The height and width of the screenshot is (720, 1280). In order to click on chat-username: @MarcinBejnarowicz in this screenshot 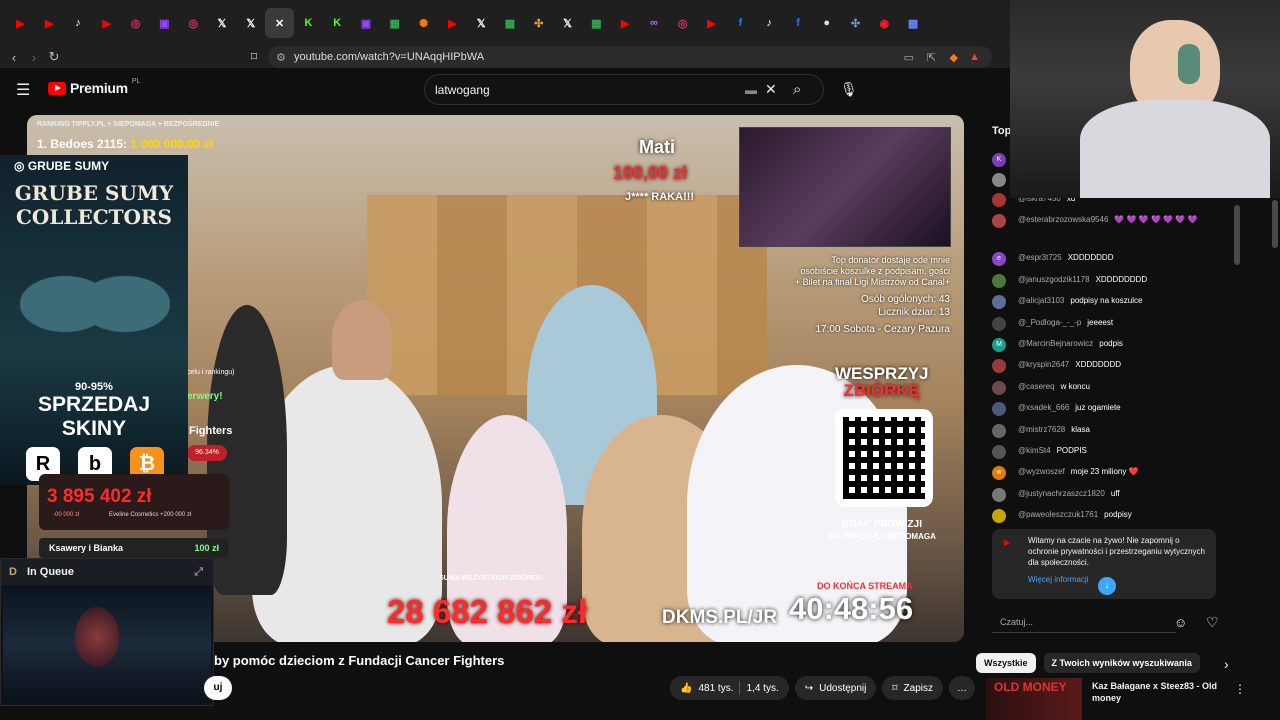, I will do `click(1055, 343)`.